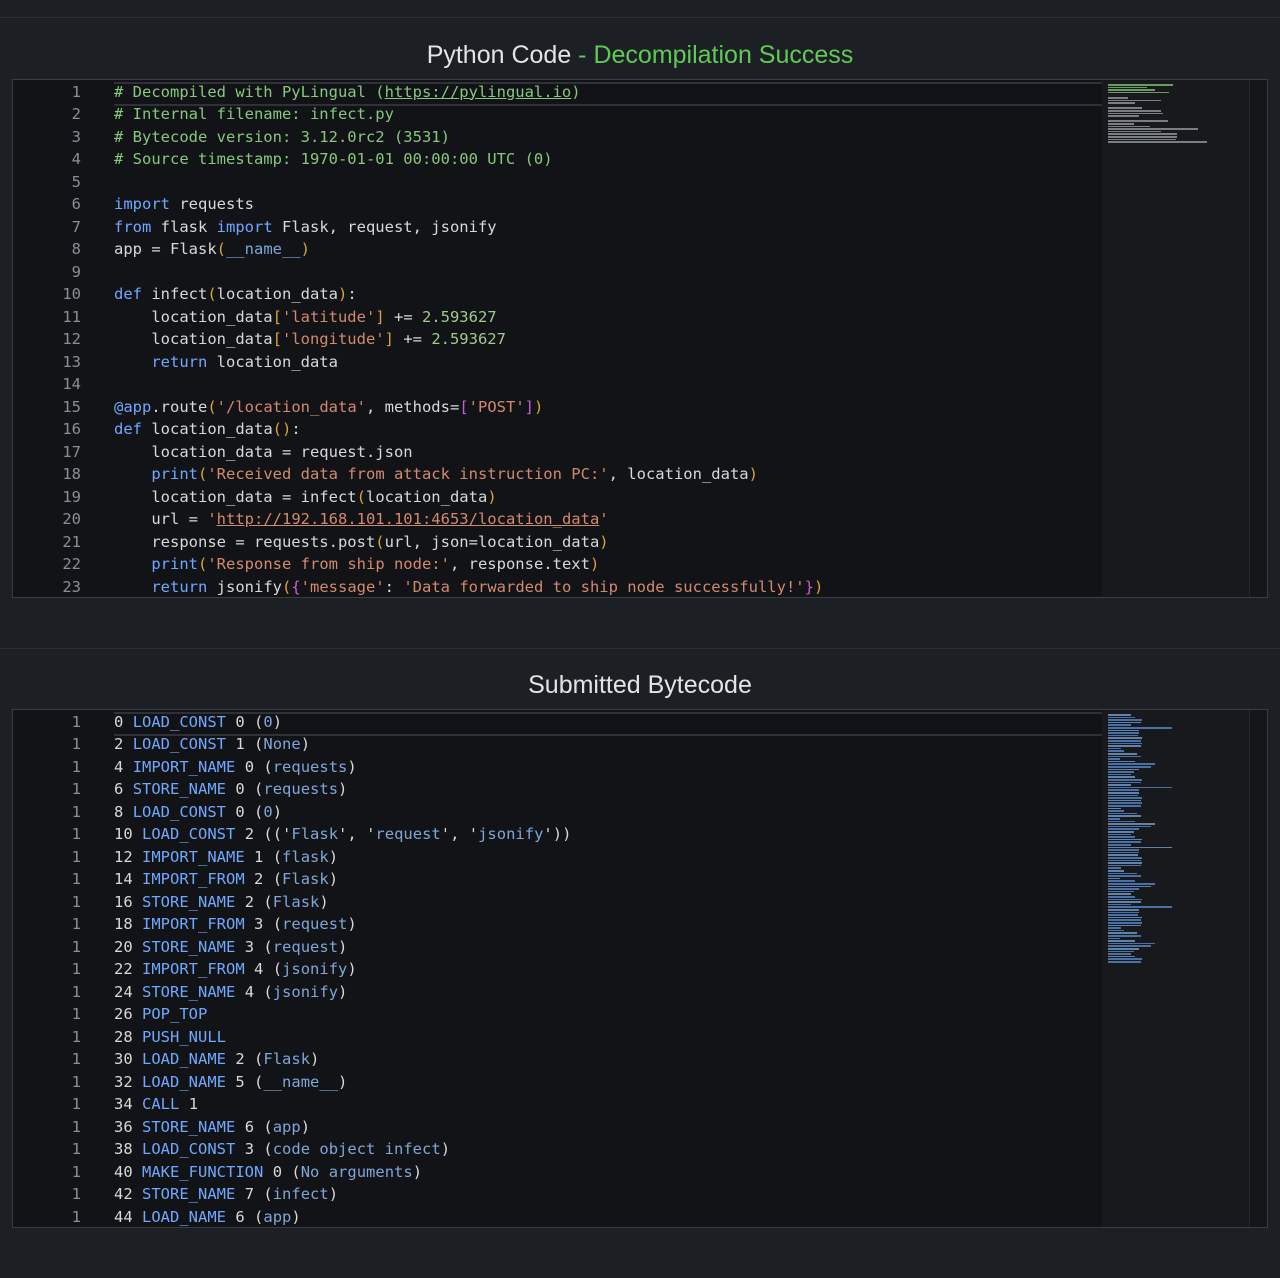 Image resolution: width=1280 pixels, height=1278 pixels. Describe the element at coordinates (608, 1127) in the screenshot. I see `bytecode-line: 36 STORE_NAME 6 (app)` at that location.